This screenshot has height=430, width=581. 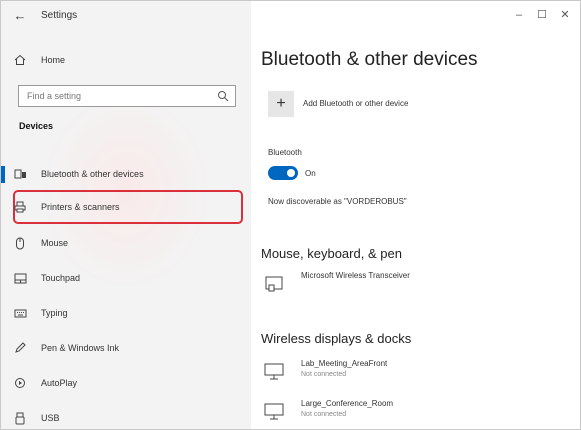 What do you see at coordinates (20, 207) in the screenshot?
I see `printer-icon` at bounding box center [20, 207].